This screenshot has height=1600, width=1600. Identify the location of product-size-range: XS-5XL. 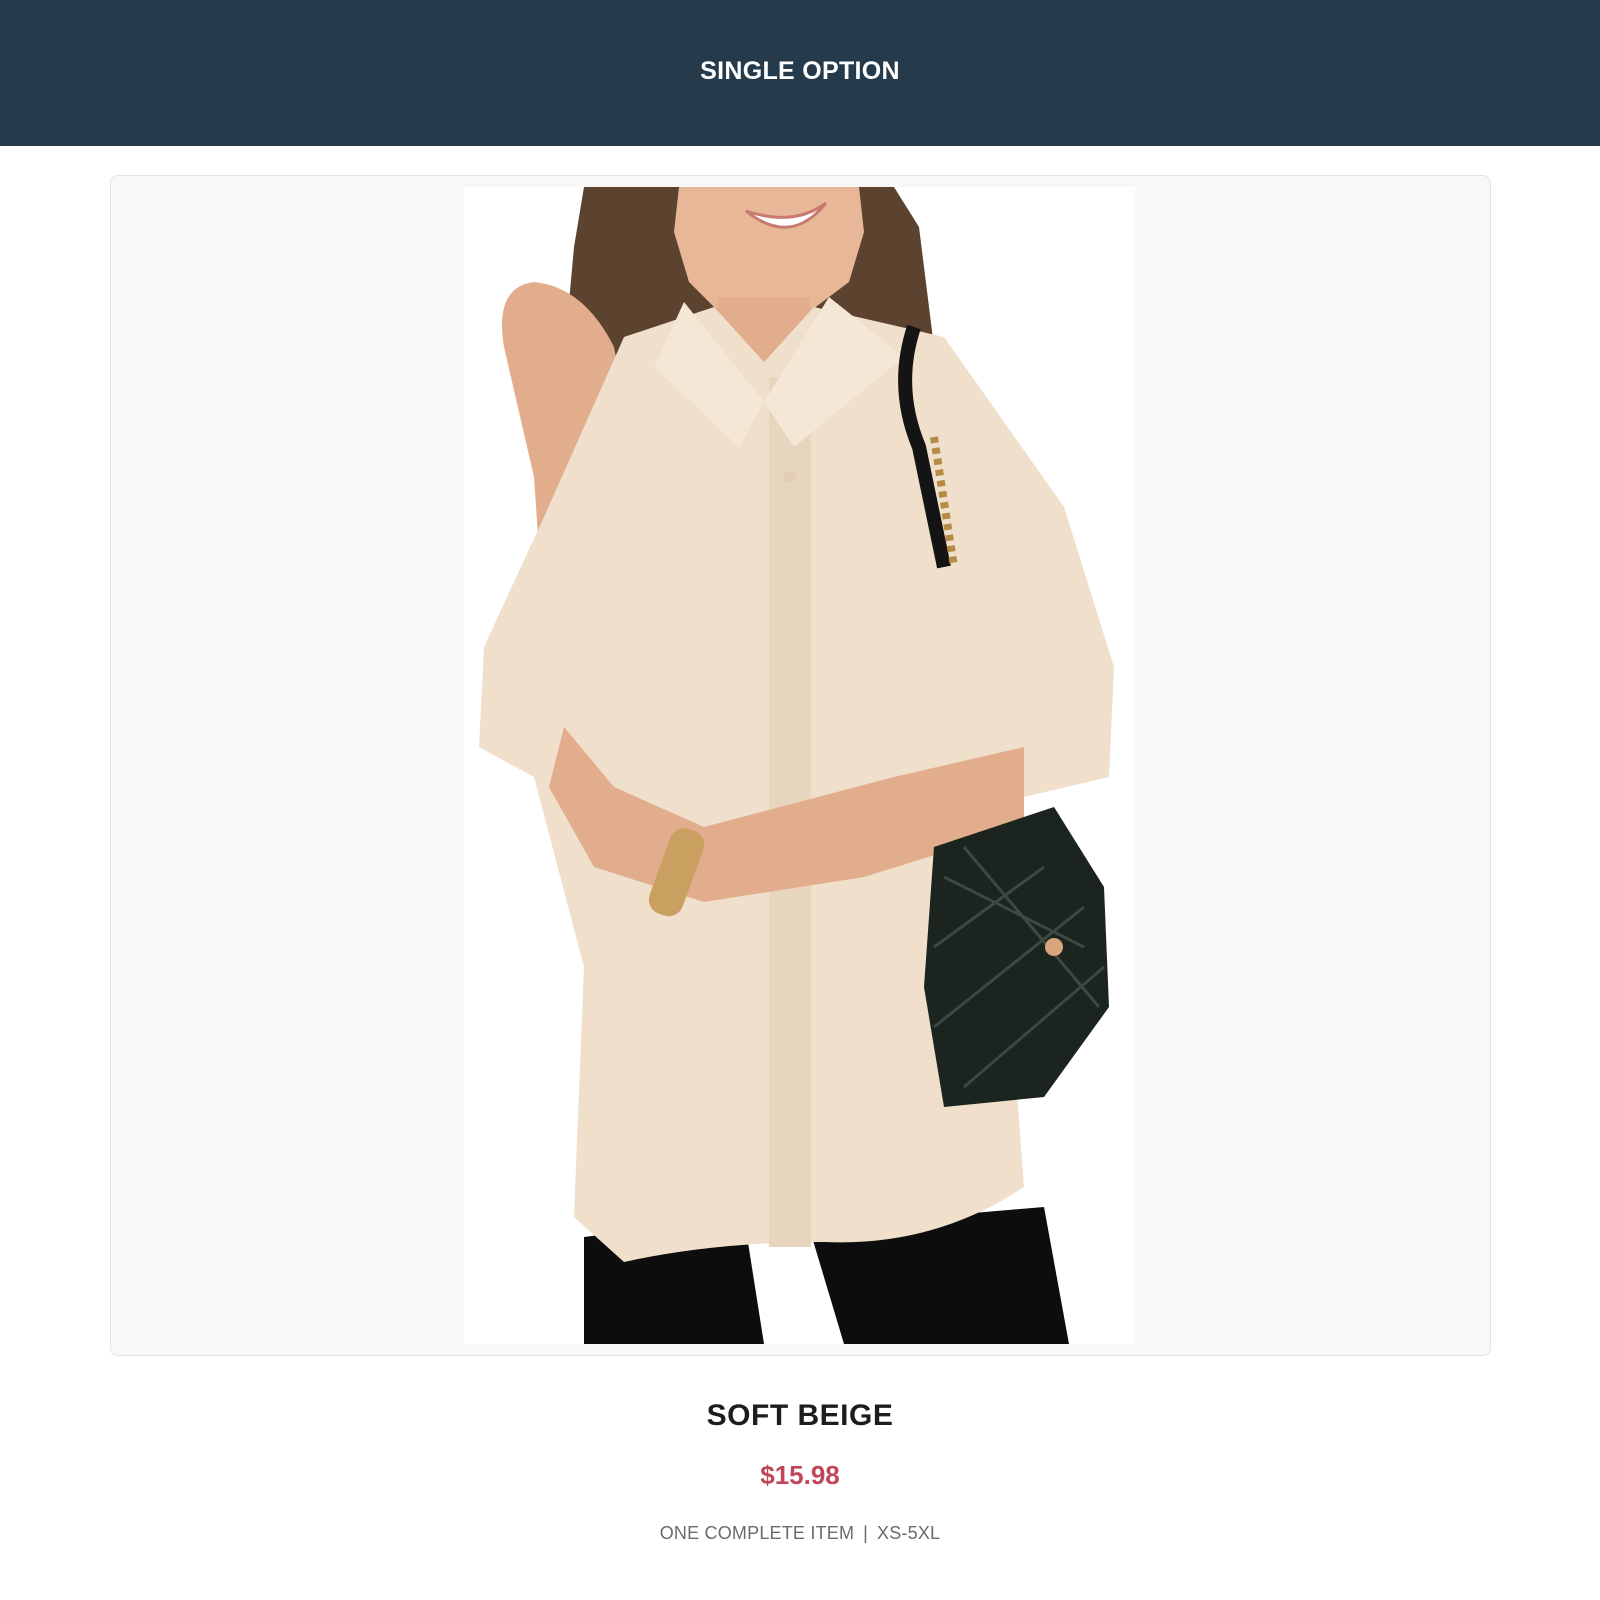
(909, 1533).